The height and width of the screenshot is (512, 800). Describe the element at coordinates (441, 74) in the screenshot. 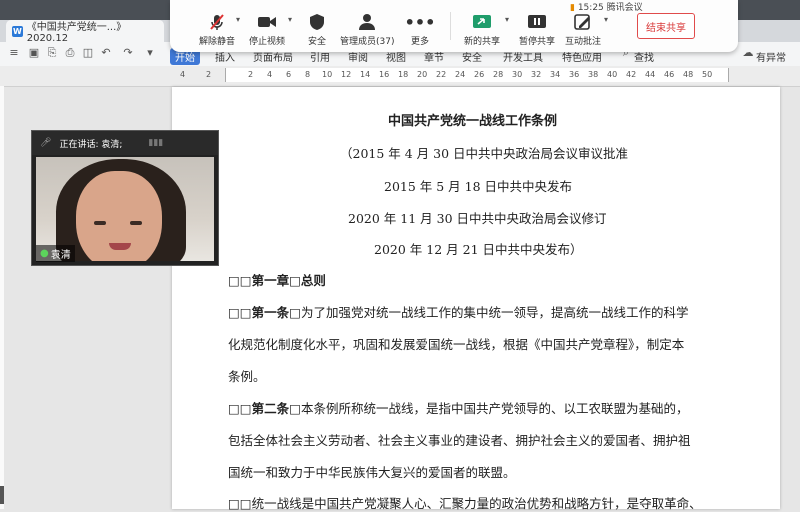

I see `ruler-tick: 22` at that location.